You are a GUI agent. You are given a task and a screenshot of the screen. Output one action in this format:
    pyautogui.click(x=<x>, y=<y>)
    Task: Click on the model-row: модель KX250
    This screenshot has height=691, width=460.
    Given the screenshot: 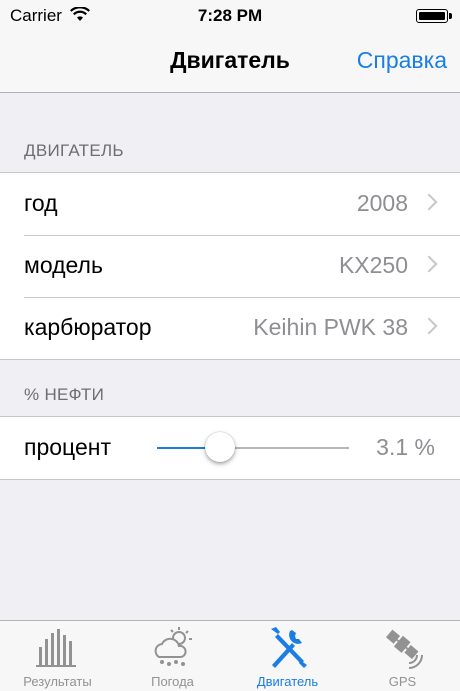 What is the action you would take?
    pyautogui.click(x=230, y=266)
    